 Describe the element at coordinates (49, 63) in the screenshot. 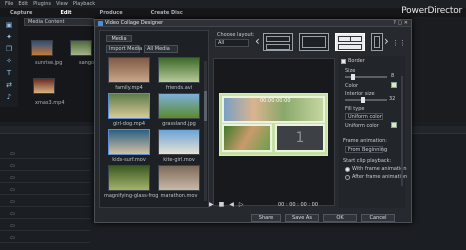

I see `library-item-label: sunrise.jpg` at that location.